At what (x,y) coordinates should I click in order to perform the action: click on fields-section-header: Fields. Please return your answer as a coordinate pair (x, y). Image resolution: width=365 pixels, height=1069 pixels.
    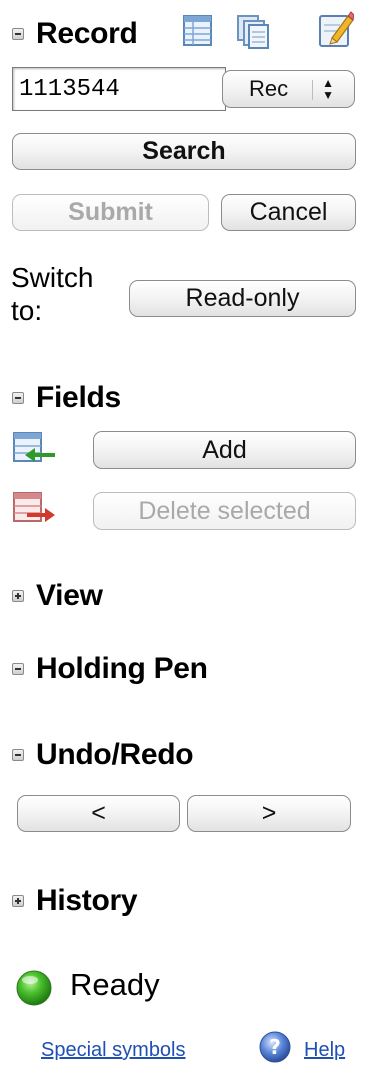
    Looking at the image, I should click on (66, 398).